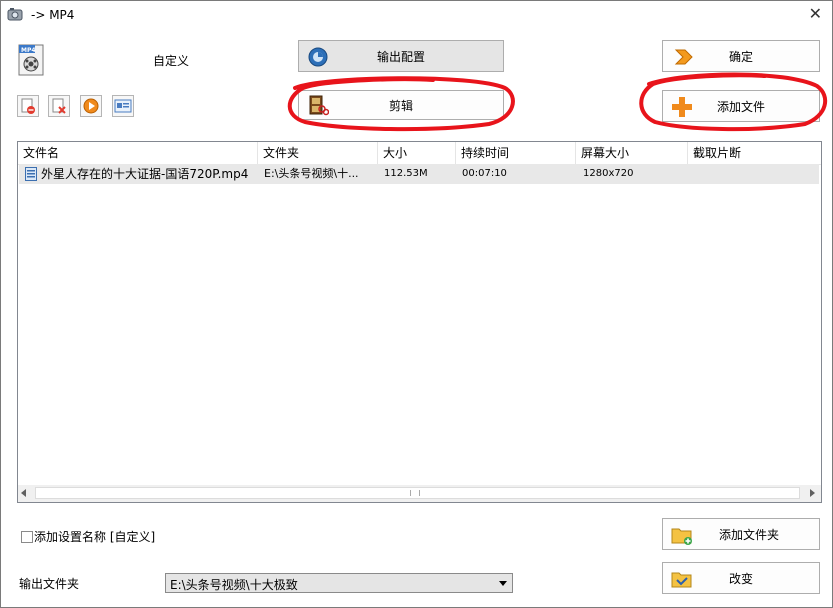  Describe the element at coordinates (417, 153) in the screenshot. I see `column-header-size: 大小` at that location.